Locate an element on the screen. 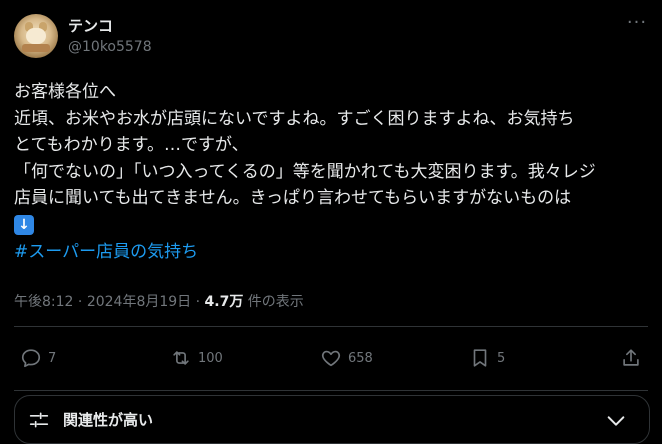  reply-button: 7 is located at coordinates (38, 358).